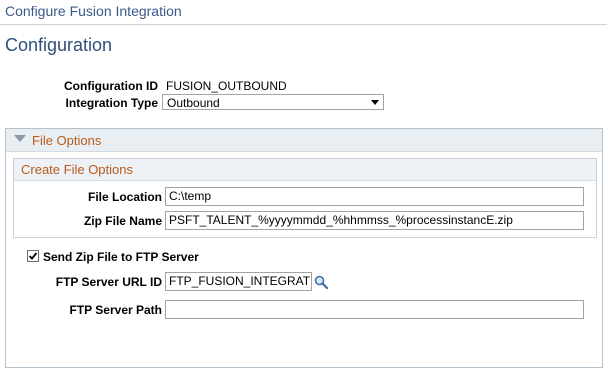 Image resolution: width=607 pixels, height=373 pixels. I want to click on config-id-value: FUSION_OUTBOUND, so click(226, 86).